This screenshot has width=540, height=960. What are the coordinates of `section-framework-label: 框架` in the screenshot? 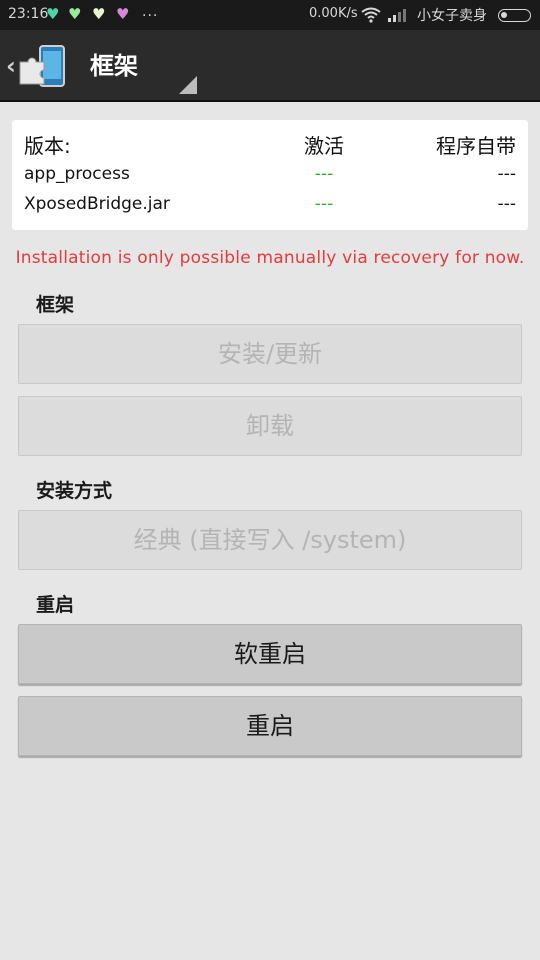 It's located at (55, 305).